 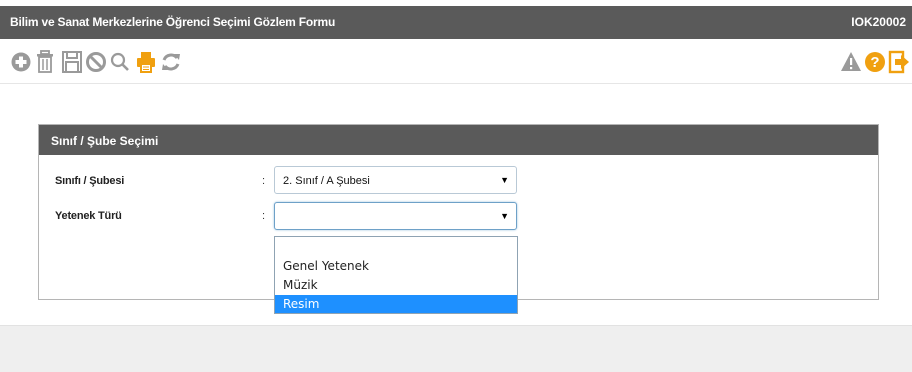 What do you see at coordinates (396, 266) in the screenshot?
I see `dropdown-option-general: Genel Yetenek` at bounding box center [396, 266].